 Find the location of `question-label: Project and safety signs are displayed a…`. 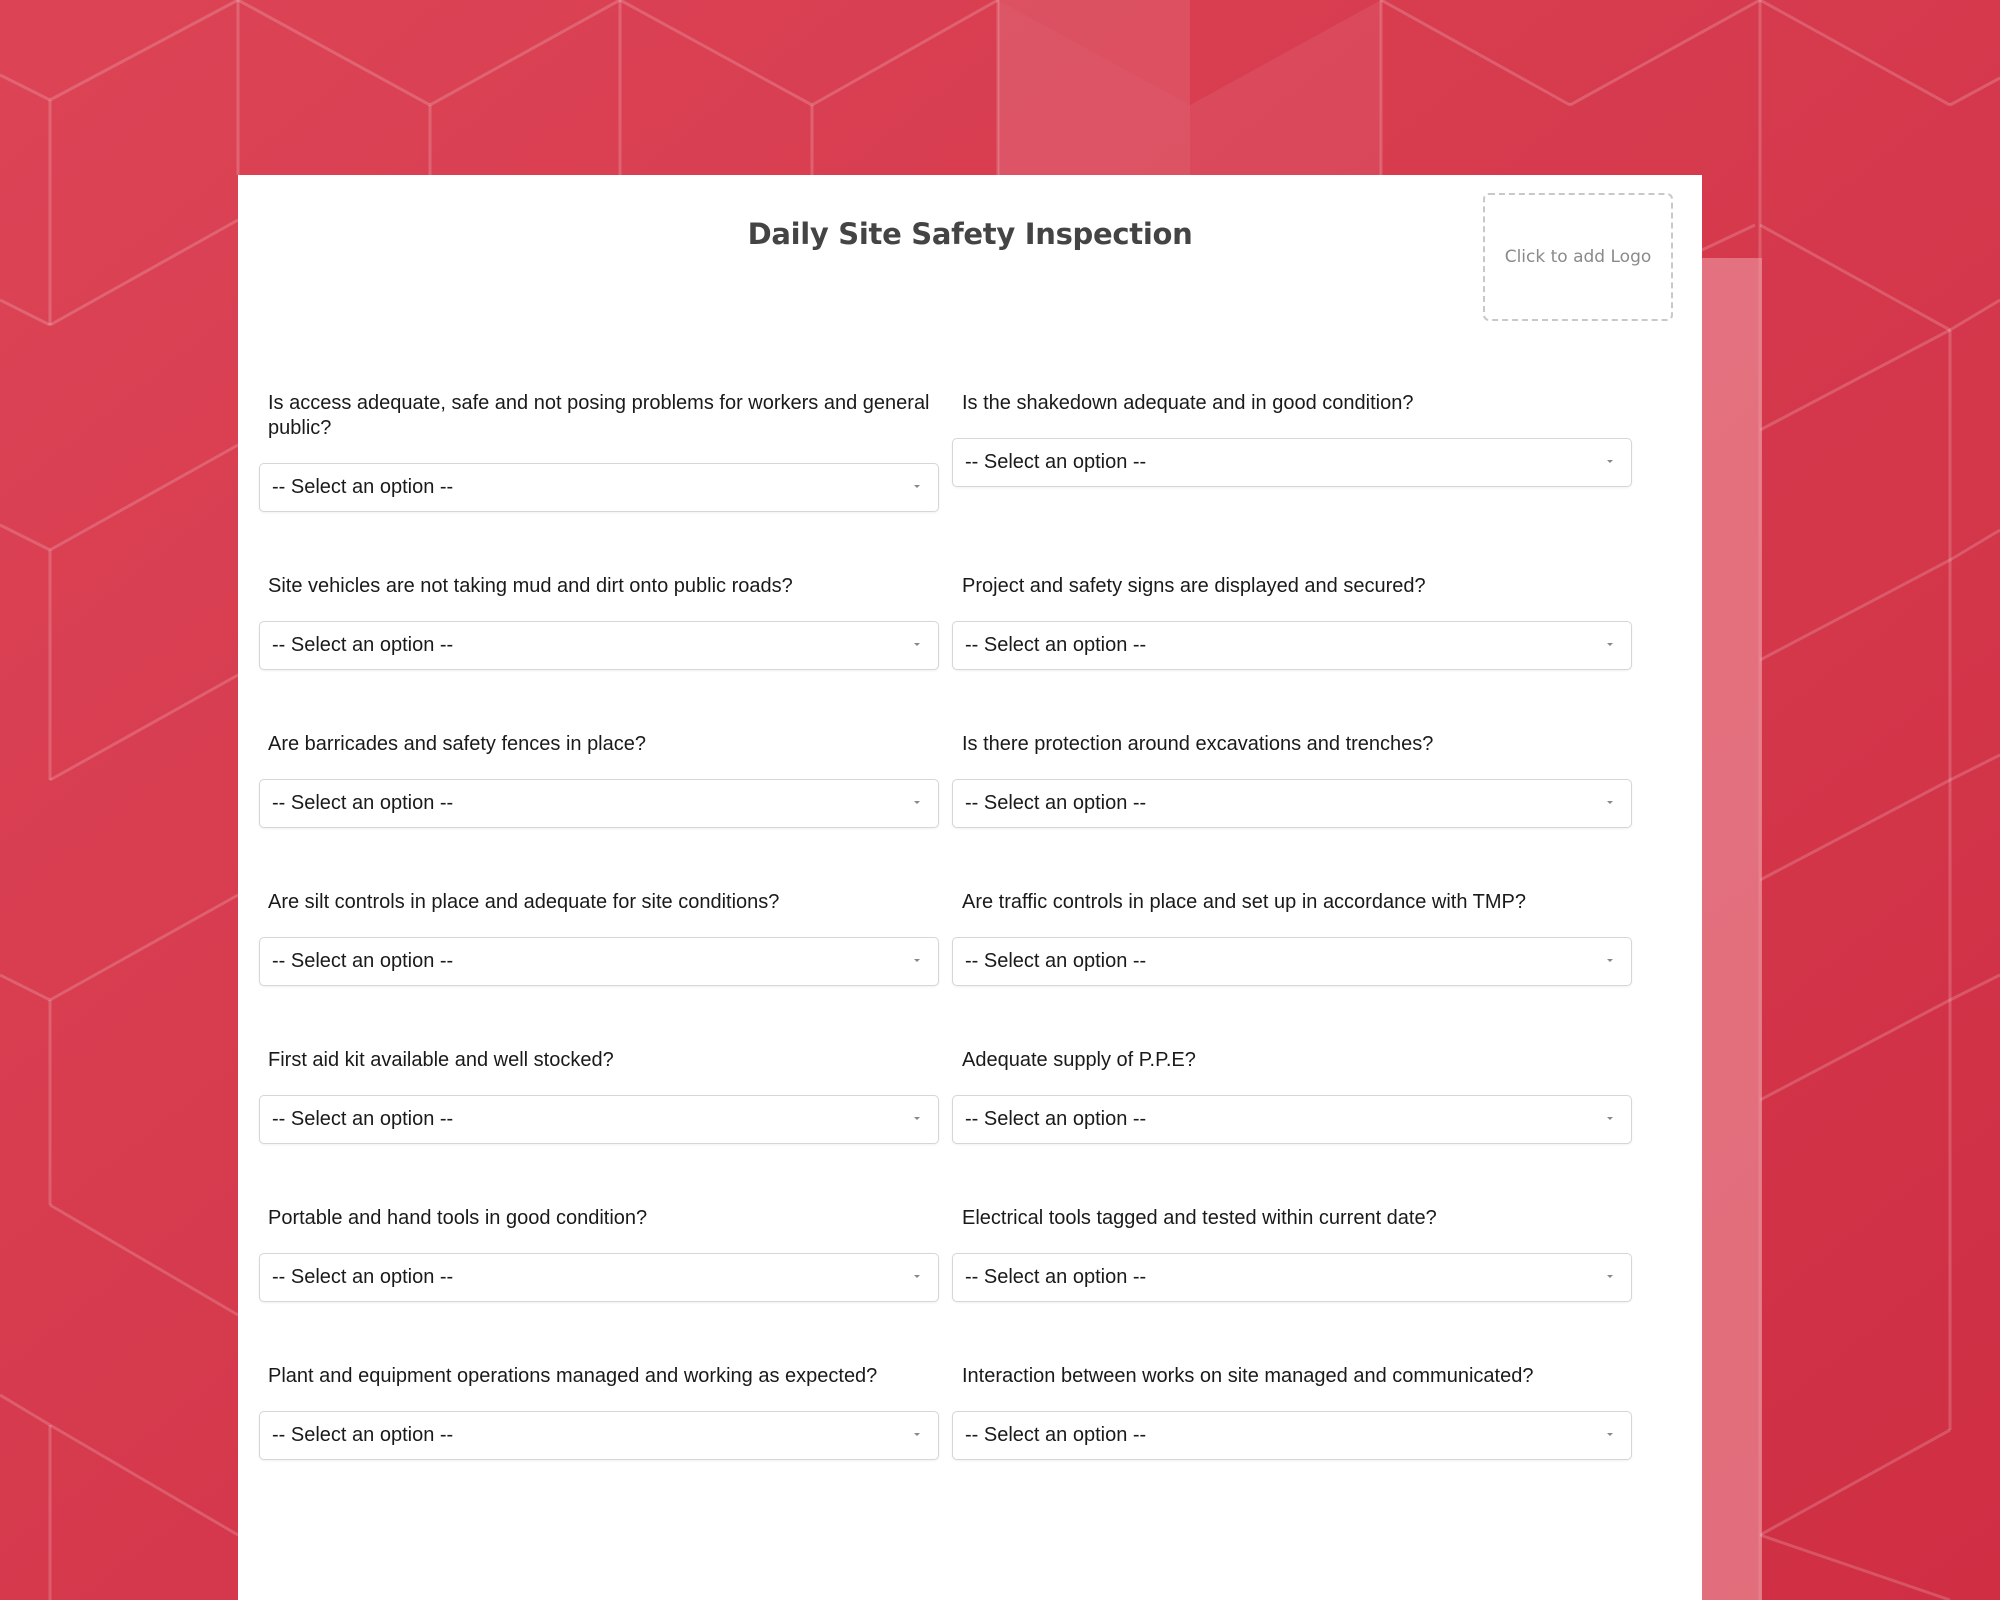

question-label: Project and safety signs are displayed a… is located at coordinates (1194, 586).